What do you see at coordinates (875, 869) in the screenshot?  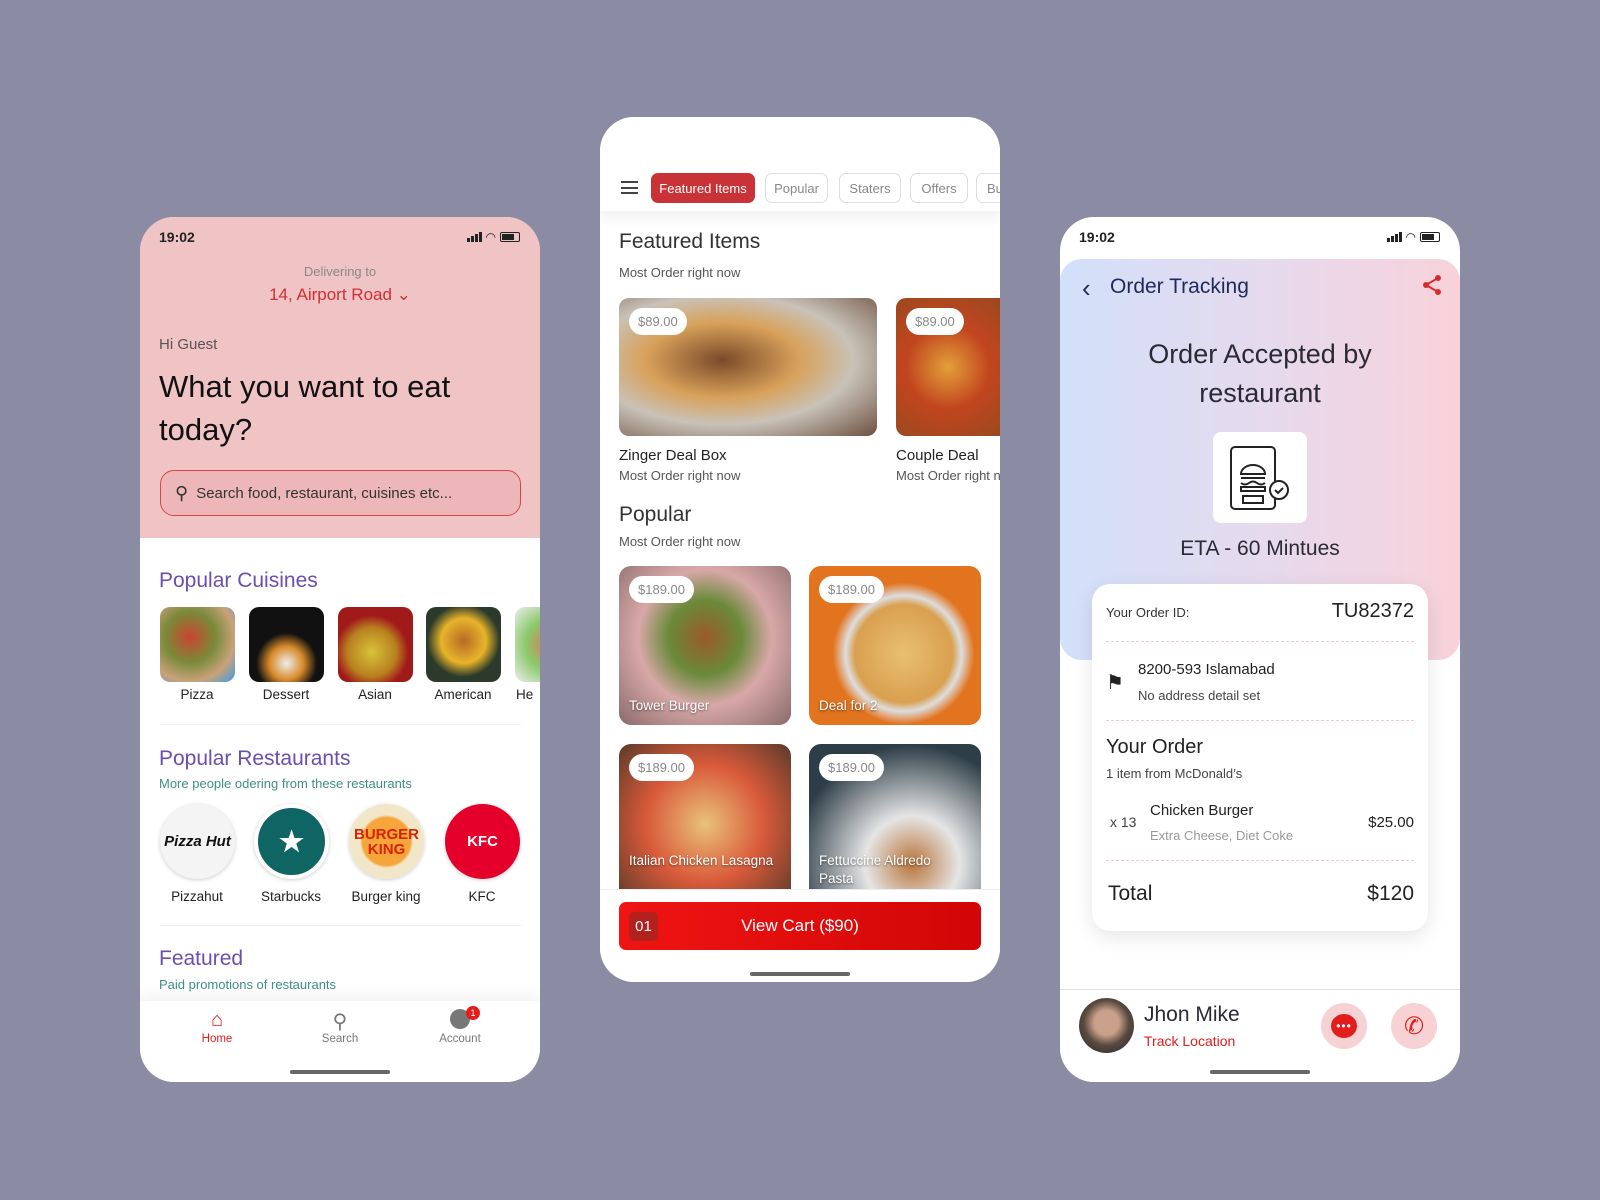 I see `popular-name: Fettuccine Aldredo Pasta` at bounding box center [875, 869].